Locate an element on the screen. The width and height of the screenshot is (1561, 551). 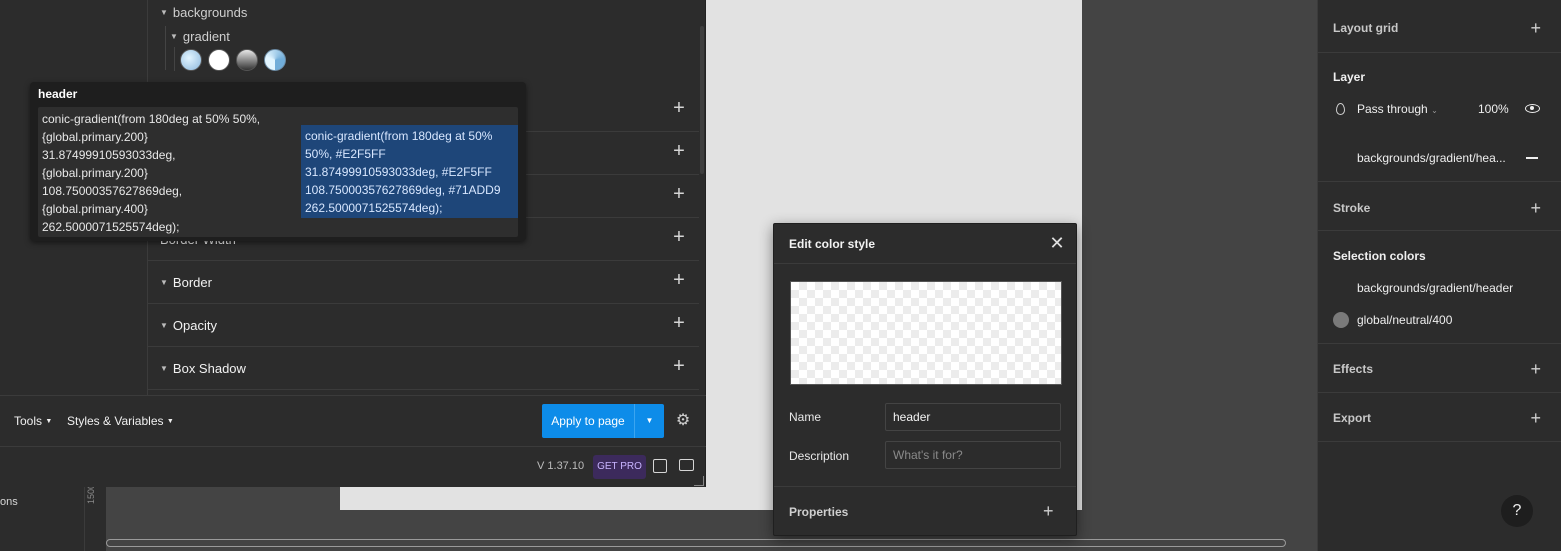
tools-menu: Tools ▼ is located at coordinates (33, 421).